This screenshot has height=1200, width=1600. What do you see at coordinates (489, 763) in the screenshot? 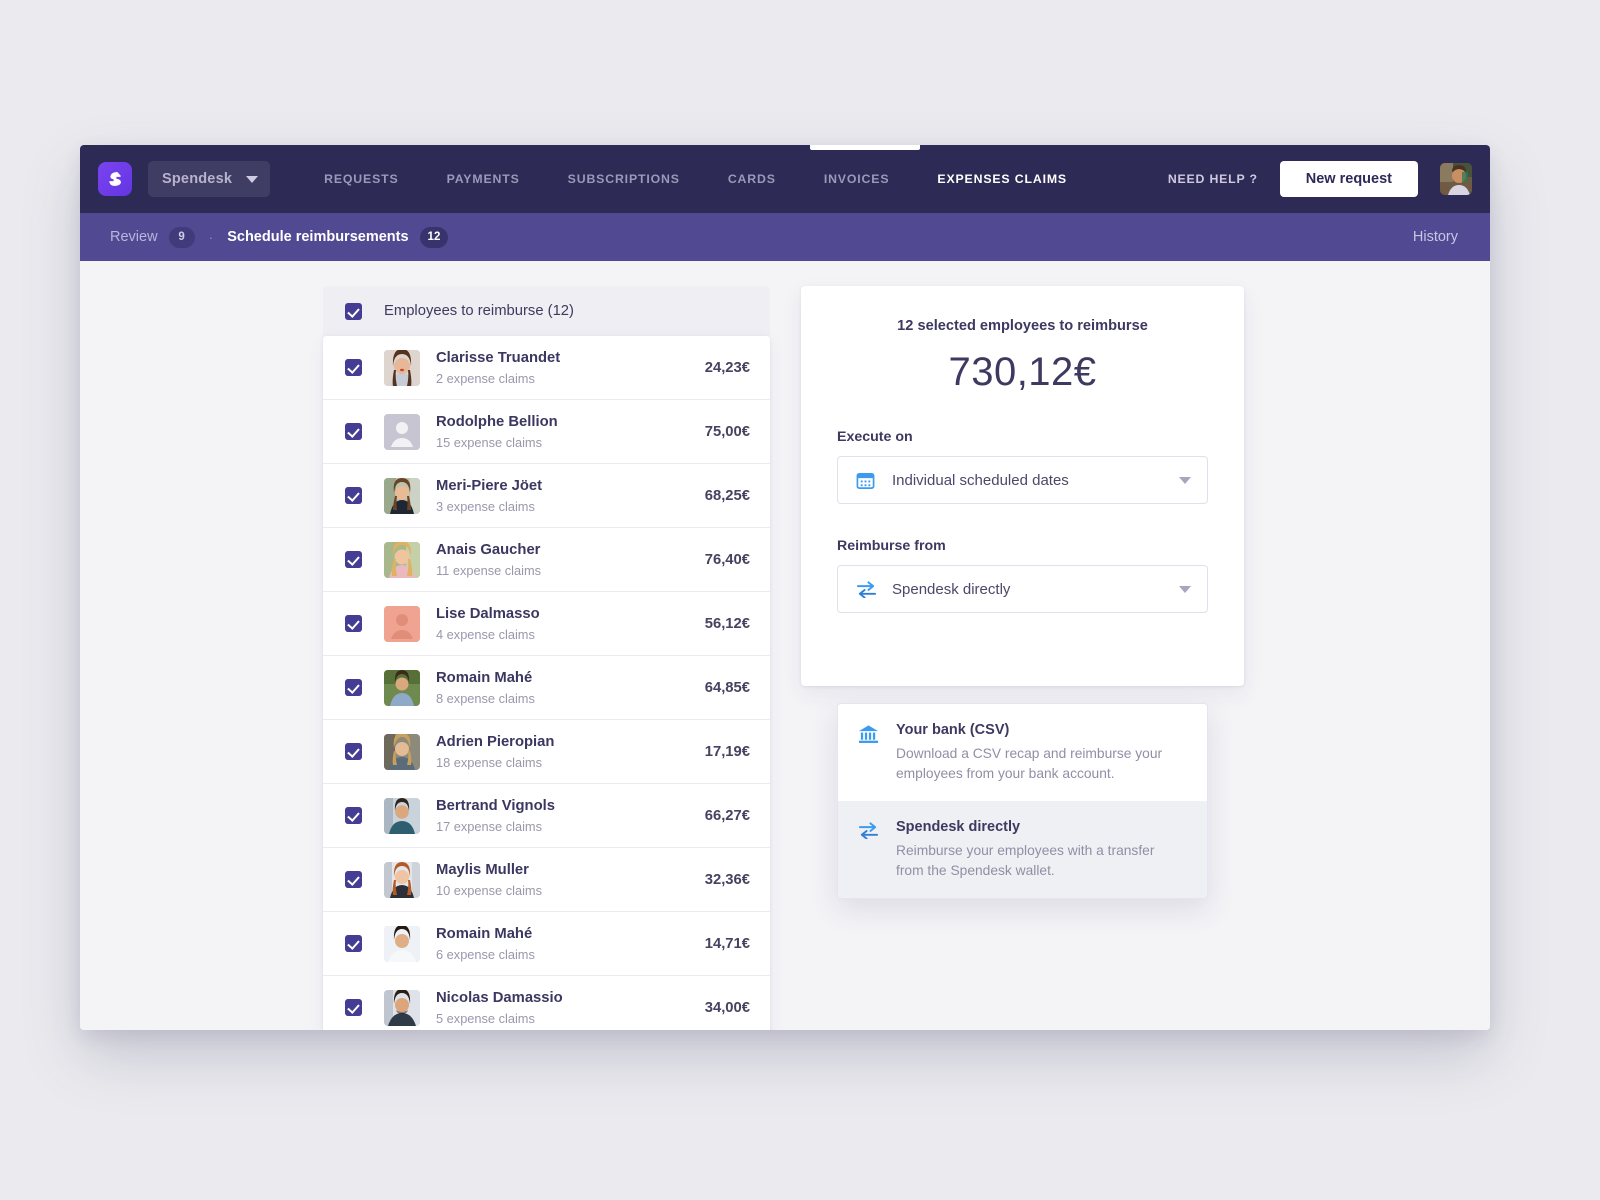
I see `employee-claims-count: 18 expense claims` at bounding box center [489, 763].